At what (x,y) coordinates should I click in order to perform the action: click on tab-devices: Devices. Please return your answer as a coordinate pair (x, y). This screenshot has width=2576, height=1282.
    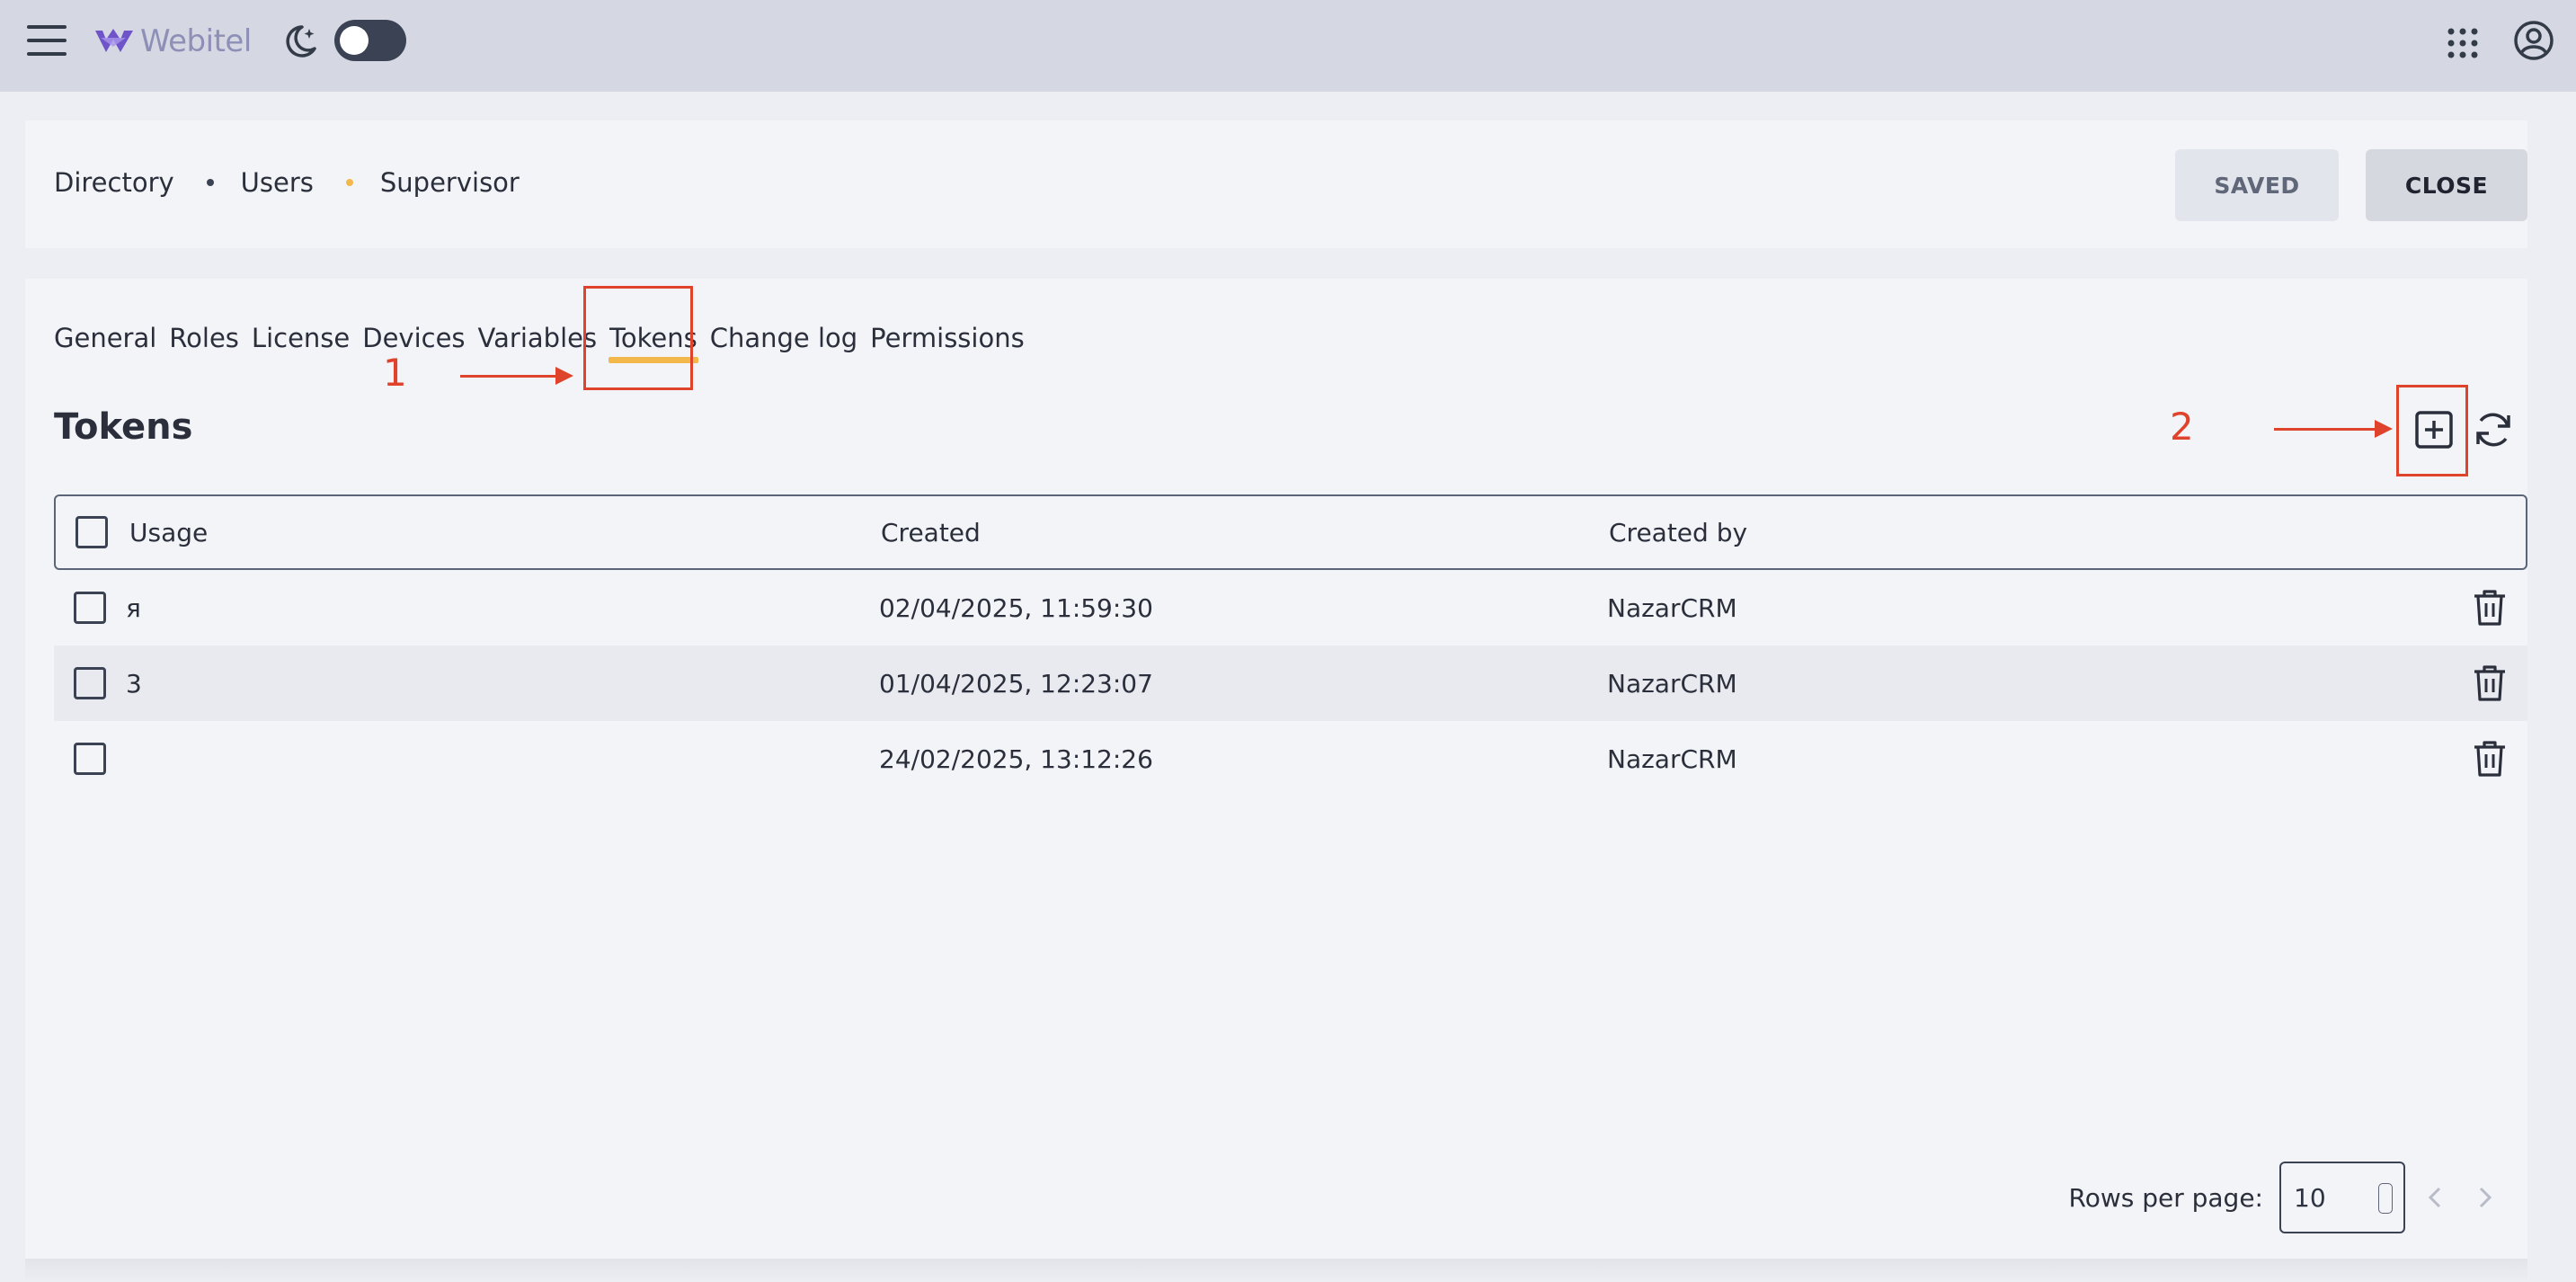
    Looking at the image, I should click on (413, 338).